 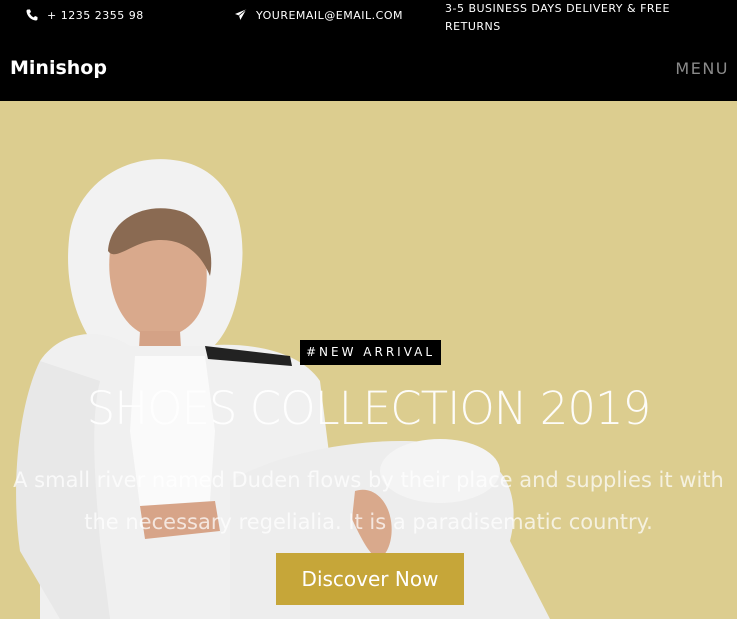 What do you see at coordinates (32, 15) in the screenshot?
I see `phone-icon` at bounding box center [32, 15].